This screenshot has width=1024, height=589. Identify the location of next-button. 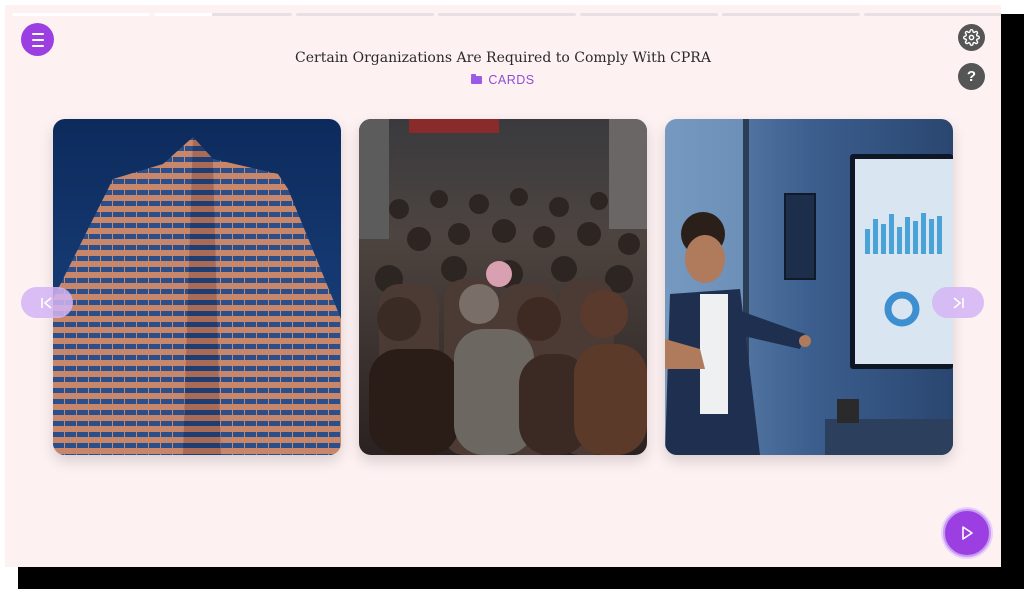
(958, 302).